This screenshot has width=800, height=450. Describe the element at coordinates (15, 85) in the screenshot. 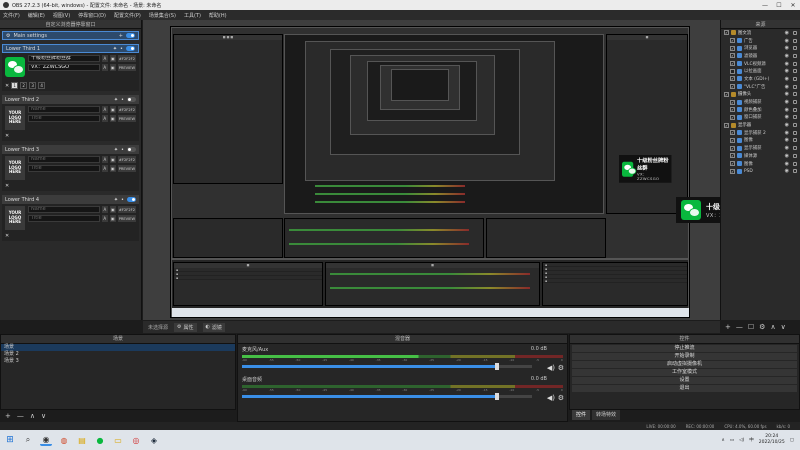

I see `slot-button-1: 1` at that location.